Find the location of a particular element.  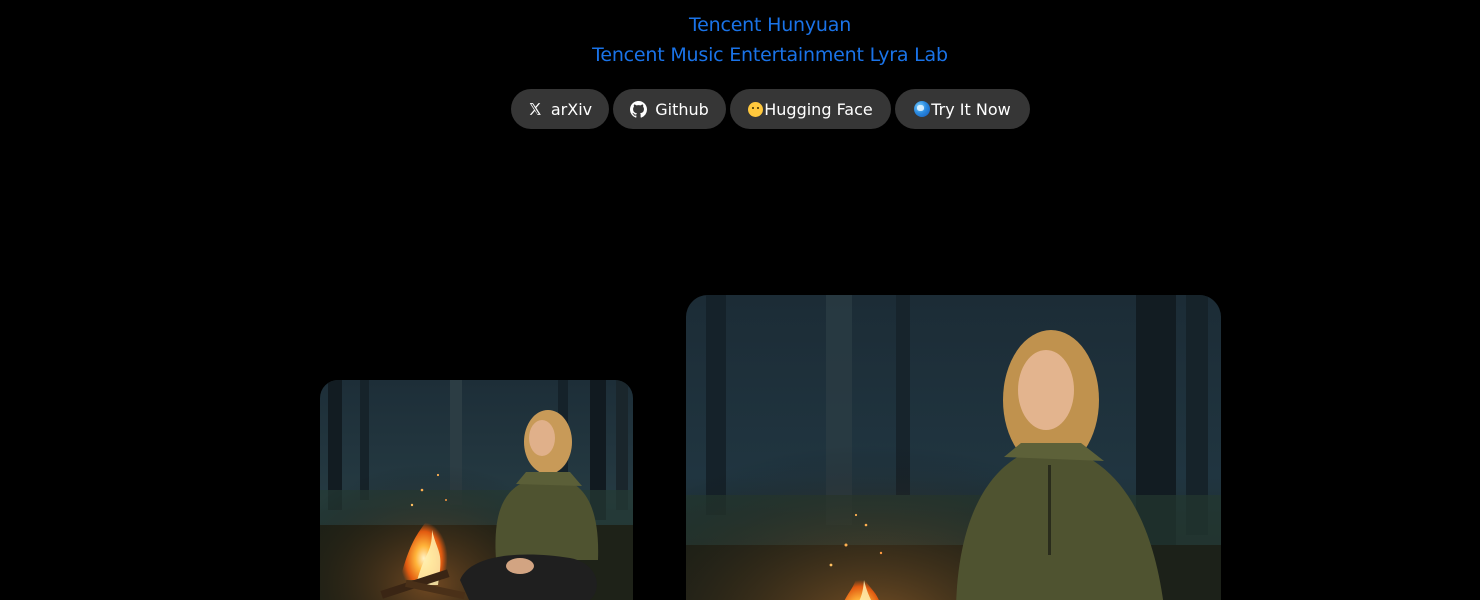

github-icon is located at coordinates (639, 109).